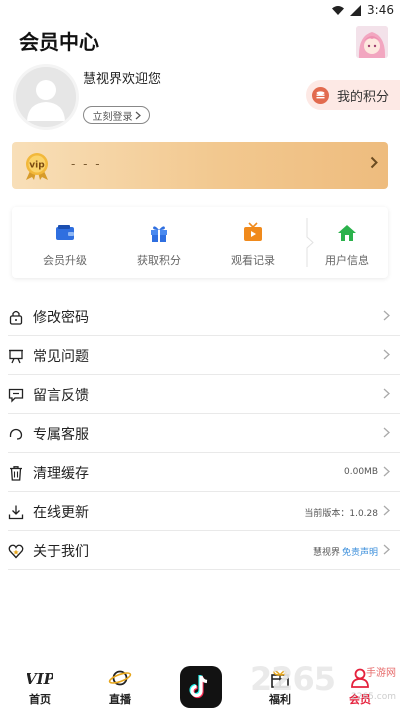 The height and width of the screenshot is (711, 400). What do you see at coordinates (120, 699) in the screenshot?
I see `tab-label: 直播` at bounding box center [120, 699].